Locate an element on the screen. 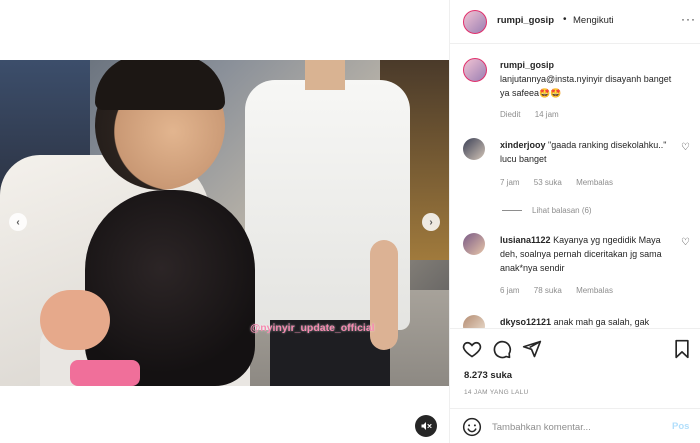  comment-meta: 6 jam 78 suka Membalas is located at coordinates (562, 290).